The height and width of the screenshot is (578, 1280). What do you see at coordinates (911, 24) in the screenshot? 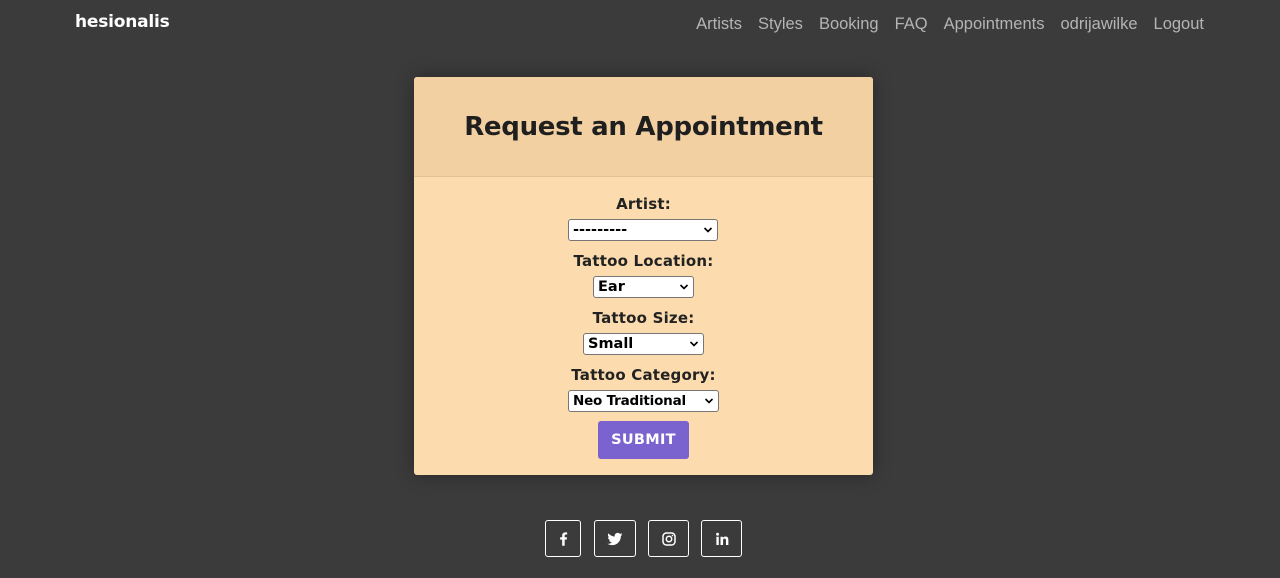
I see `nav-link-faq: FAQ` at bounding box center [911, 24].